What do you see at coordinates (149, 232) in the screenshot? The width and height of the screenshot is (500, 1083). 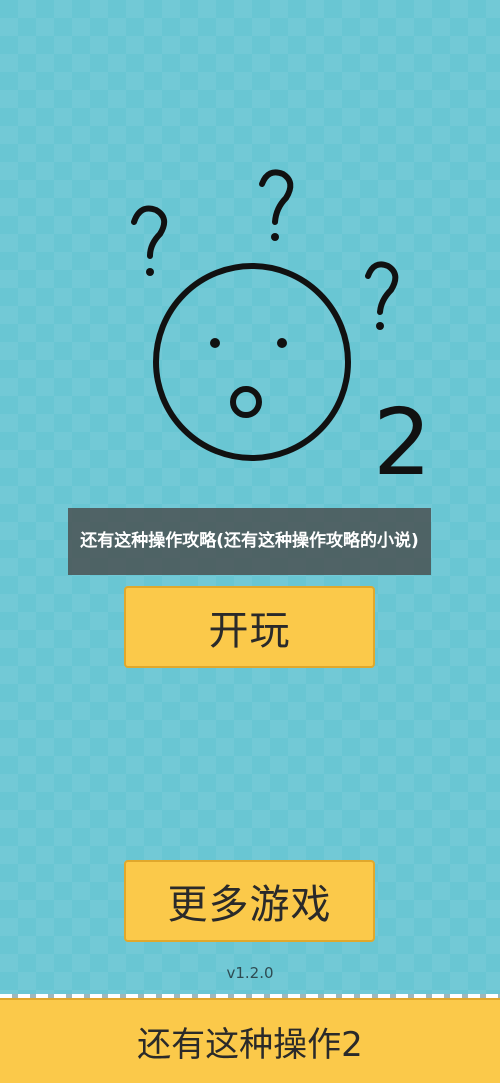 I see `question-mark-left` at bounding box center [149, 232].